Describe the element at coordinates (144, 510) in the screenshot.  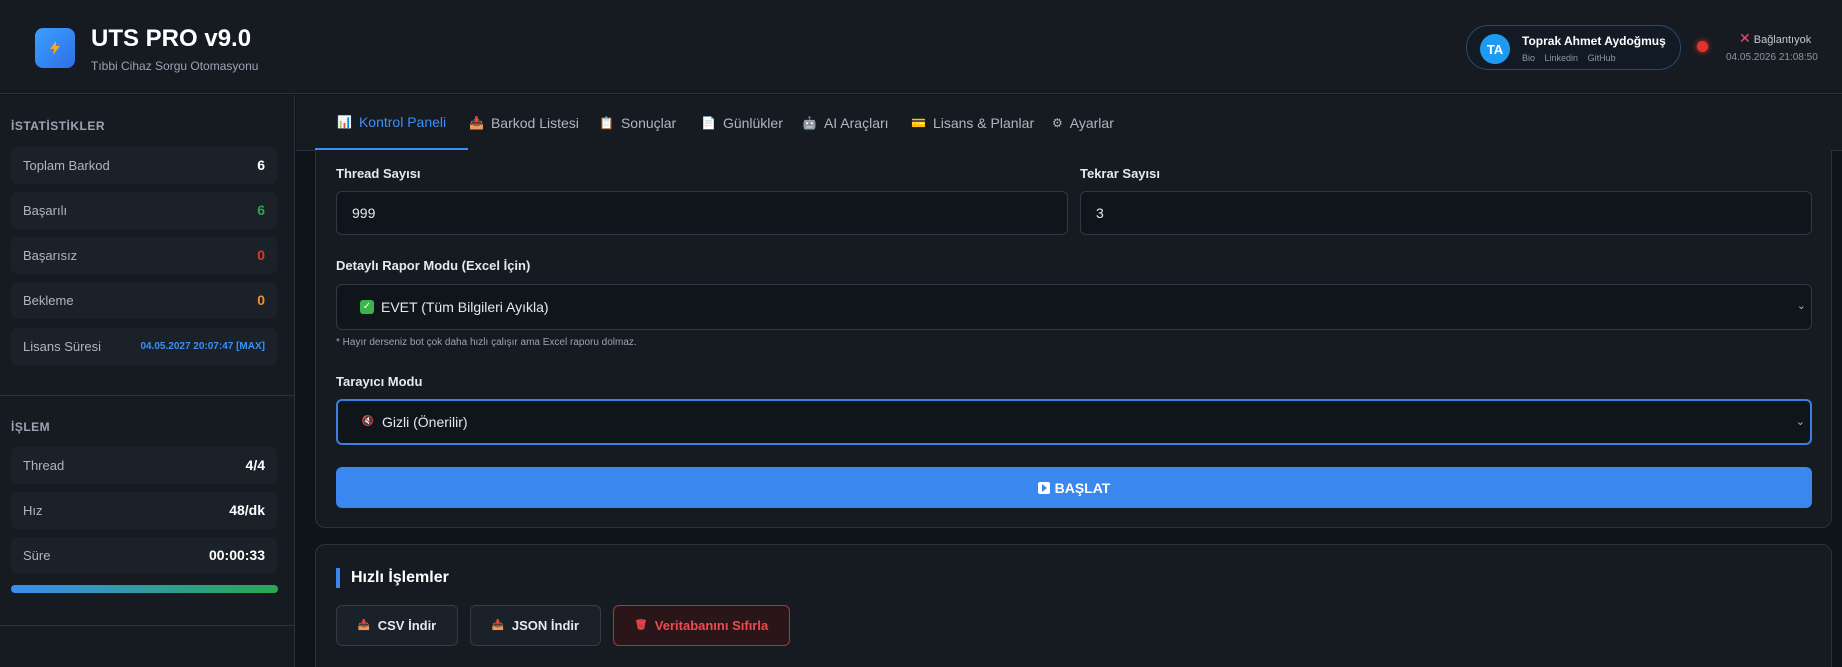
I see `process-speed: Hız 48/dk` at that location.